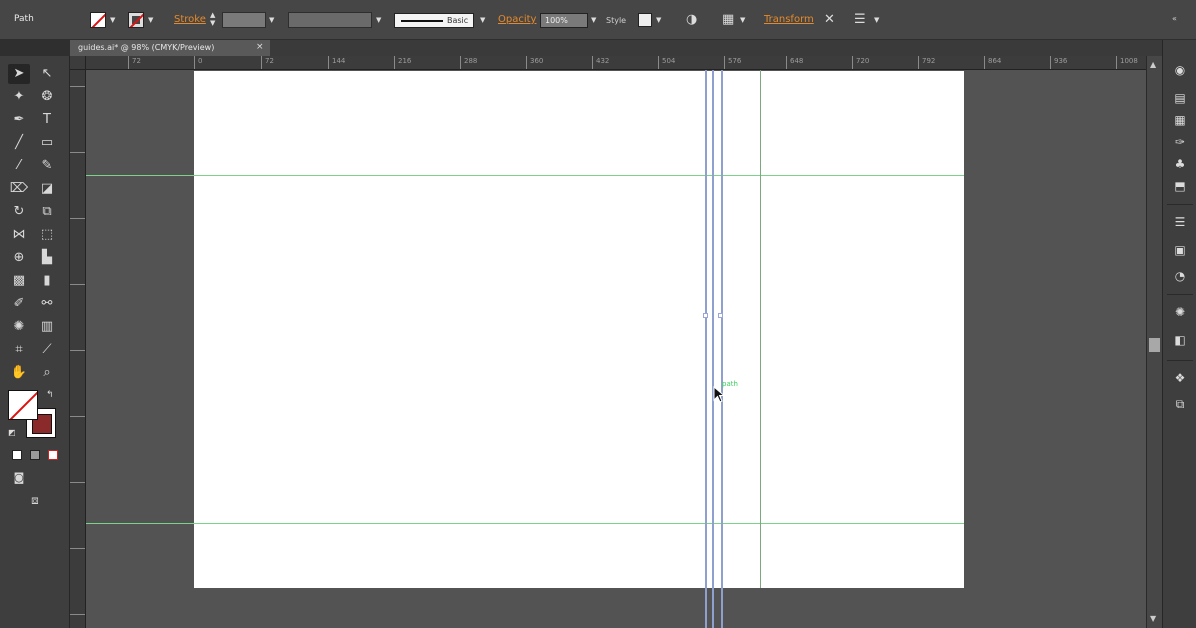  Describe the element at coordinates (78, 349) in the screenshot. I see `vertical-ruler` at that location.